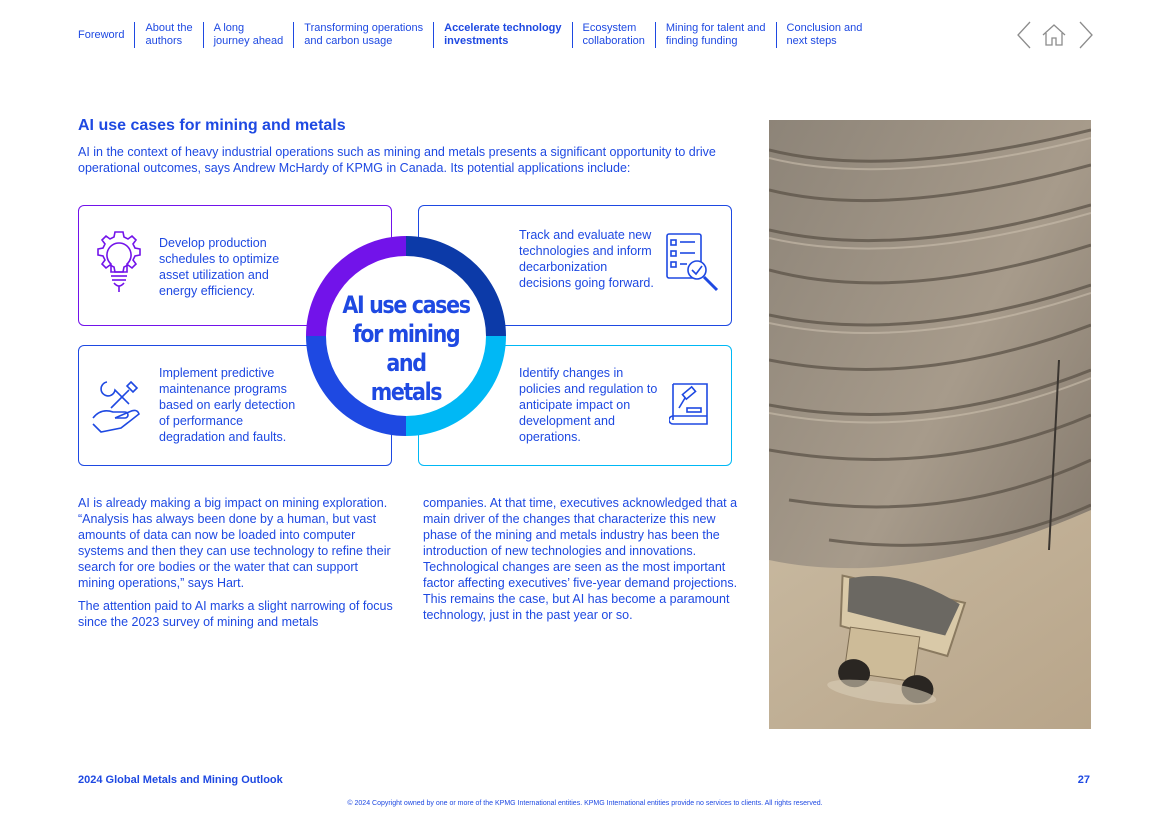 This screenshot has height=827, width=1170. What do you see at coordinates (363, 35) in the screenshot?
I see `nav-item-transforming-operations: Transforming operations and carbon usage` at bounding box center [363, 35].